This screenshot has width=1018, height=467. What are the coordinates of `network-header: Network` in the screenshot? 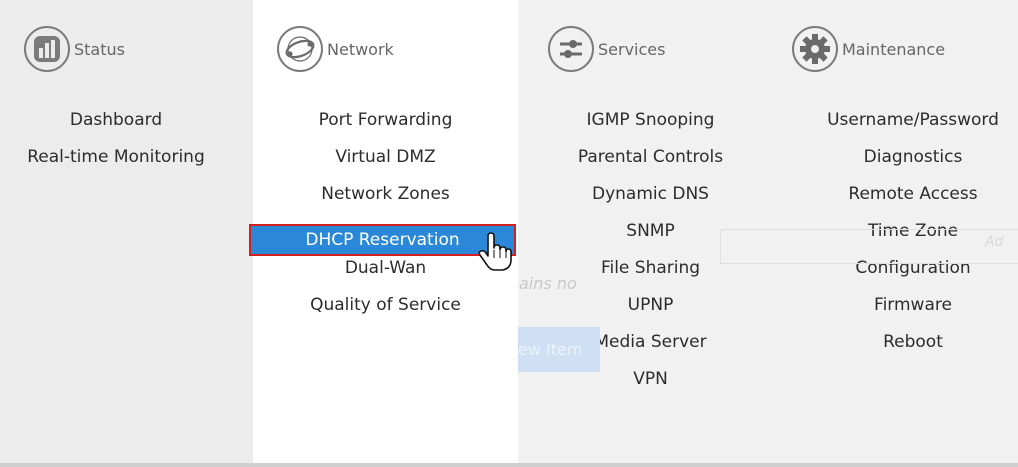 It's located at (335, 49).